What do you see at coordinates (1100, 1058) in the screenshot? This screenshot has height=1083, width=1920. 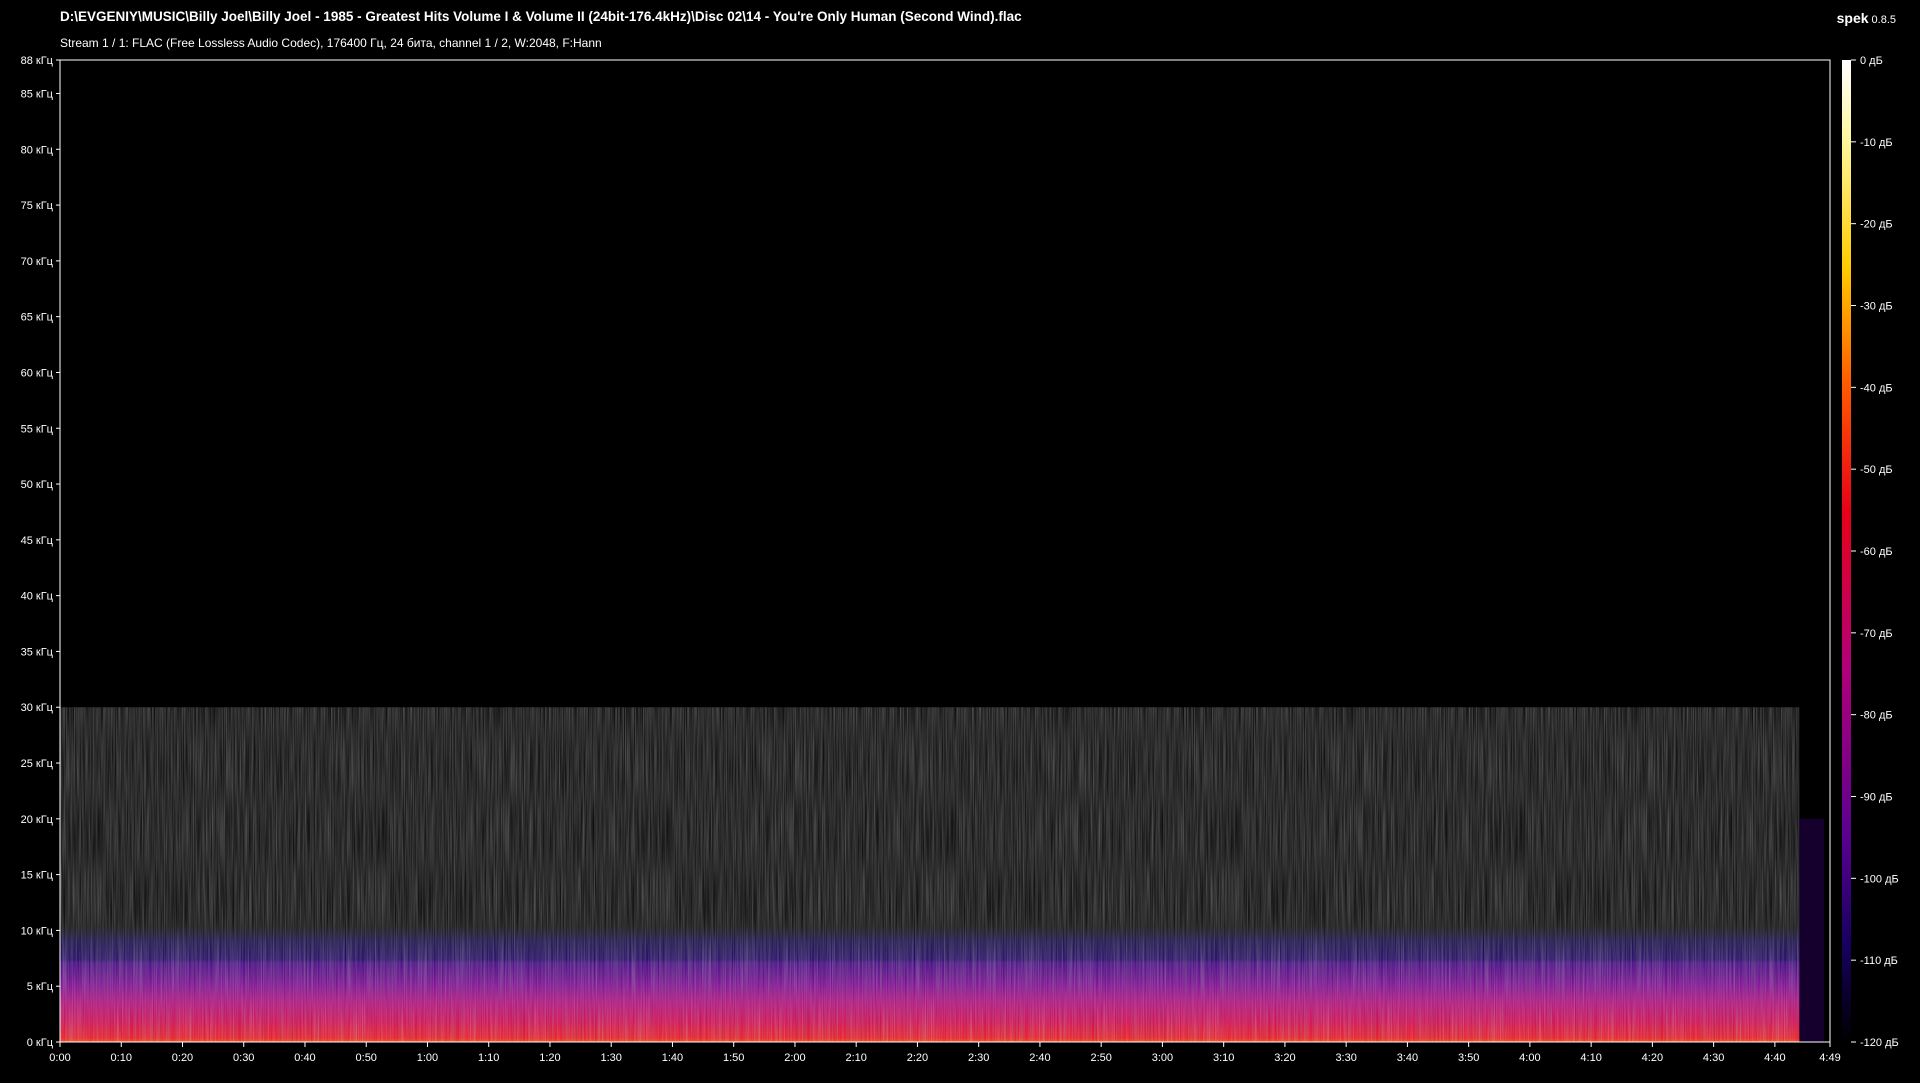 I see `time-tick-label: 2:50` at bounding box center [1100, 1058].